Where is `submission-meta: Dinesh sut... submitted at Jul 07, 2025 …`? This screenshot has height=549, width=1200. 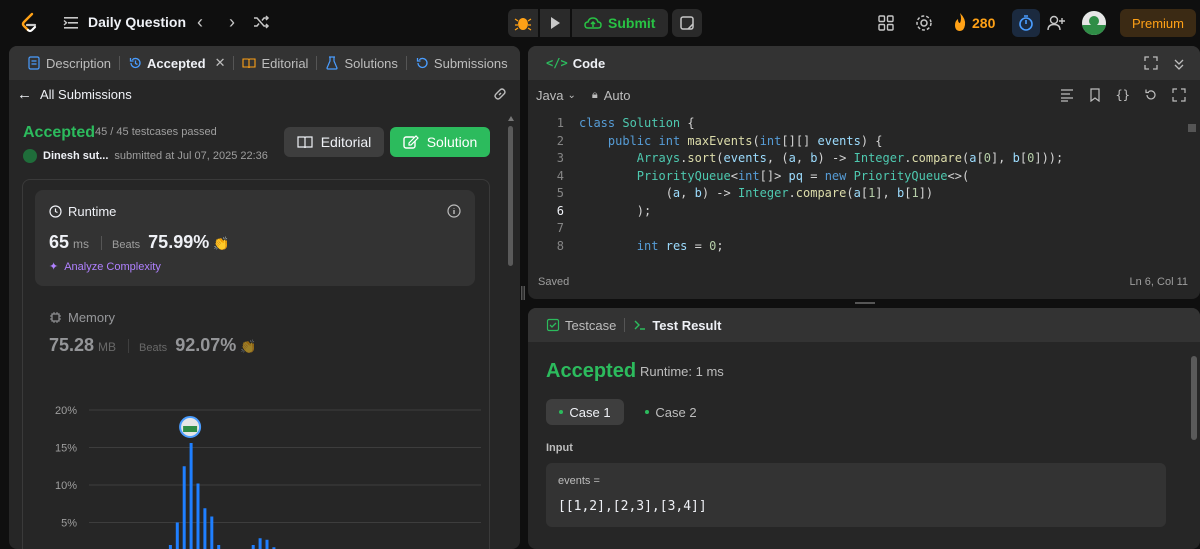 submission-meta: Dinesh sut... submitted at Jul 07, 2025 … is located at coordinates (145, 156).